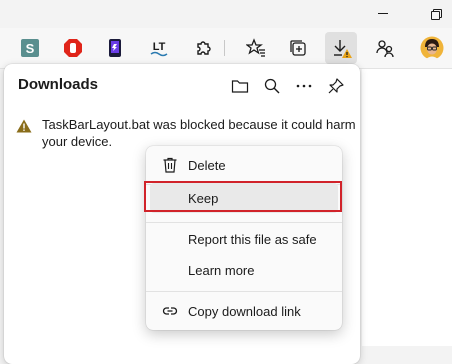  What do you see at coordinates (207, 165) in the screenshot?
I see `menu-item-label: Delete` at bounding box center [207, 165].